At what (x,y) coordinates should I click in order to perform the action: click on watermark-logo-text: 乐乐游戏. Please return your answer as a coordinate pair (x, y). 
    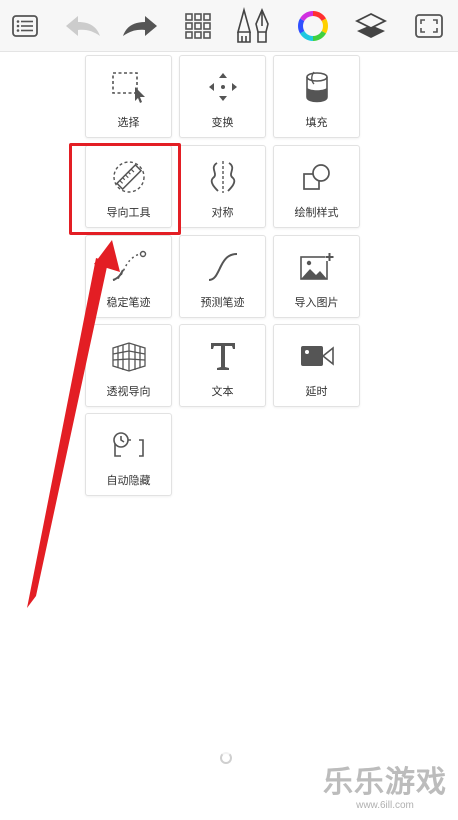
    Looking at the image, I should click on (385, 782).